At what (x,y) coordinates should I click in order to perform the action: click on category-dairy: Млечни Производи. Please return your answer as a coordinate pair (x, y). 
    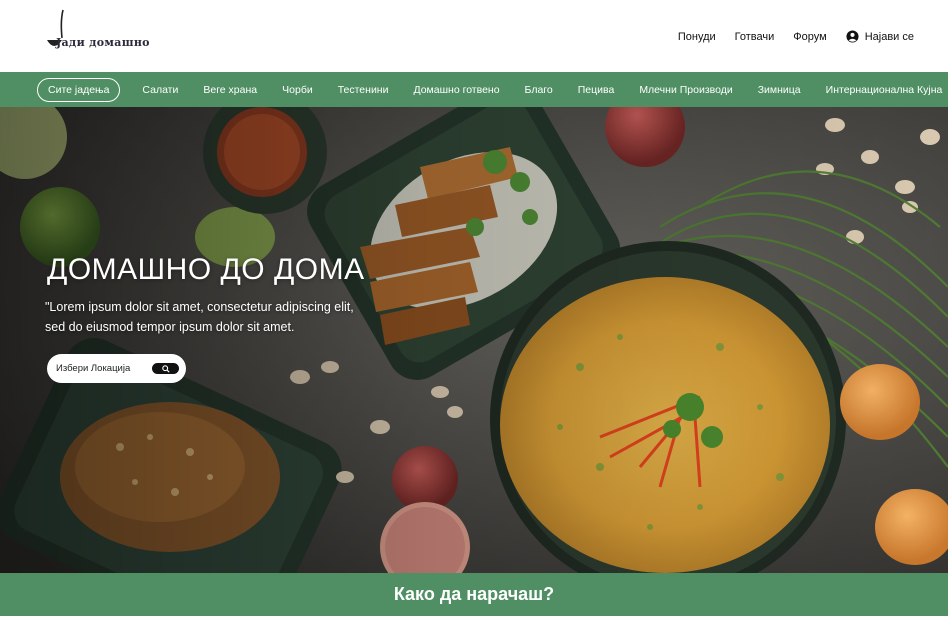
    Looking at the image, I should click on (685, 90).